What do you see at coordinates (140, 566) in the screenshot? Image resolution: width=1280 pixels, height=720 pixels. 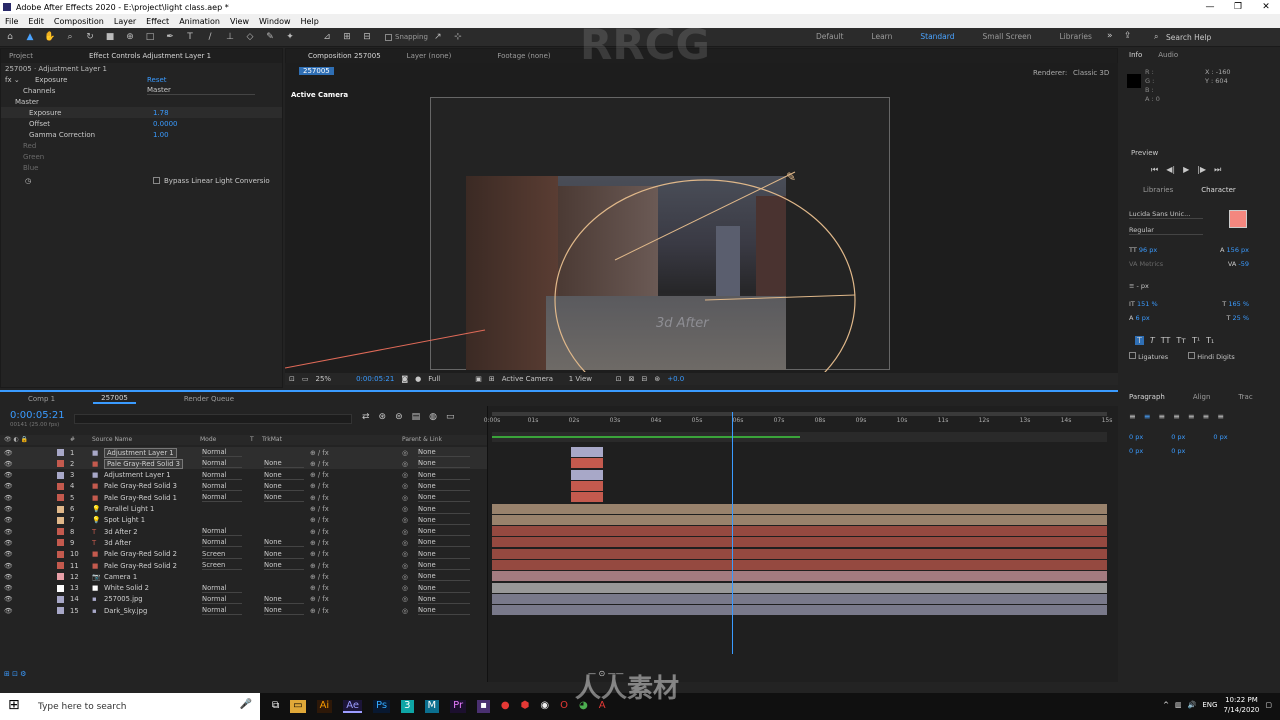 I see `layer-name: Pale Gray-Red Solid 2` at bounding box center [140, 566].